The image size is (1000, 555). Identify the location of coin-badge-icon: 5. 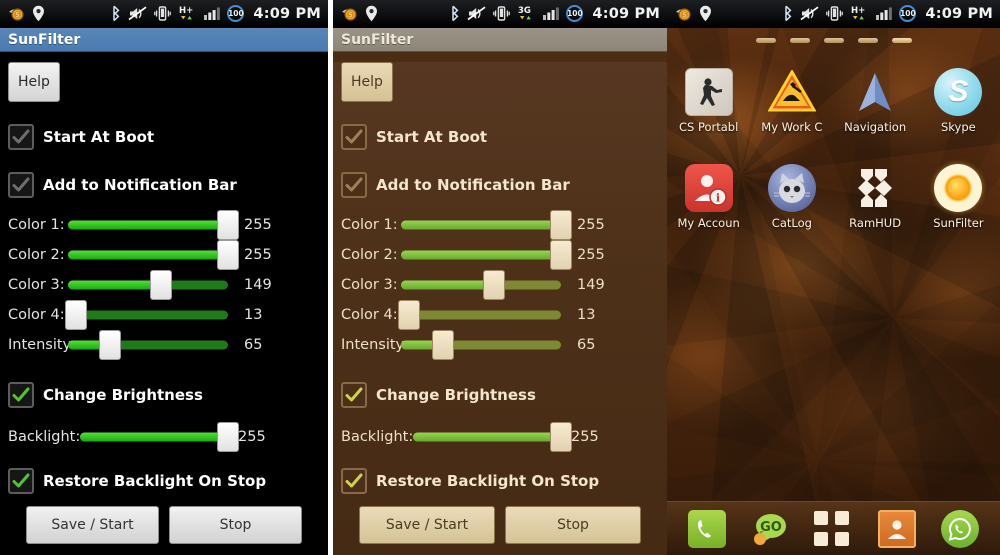
(16, 14).